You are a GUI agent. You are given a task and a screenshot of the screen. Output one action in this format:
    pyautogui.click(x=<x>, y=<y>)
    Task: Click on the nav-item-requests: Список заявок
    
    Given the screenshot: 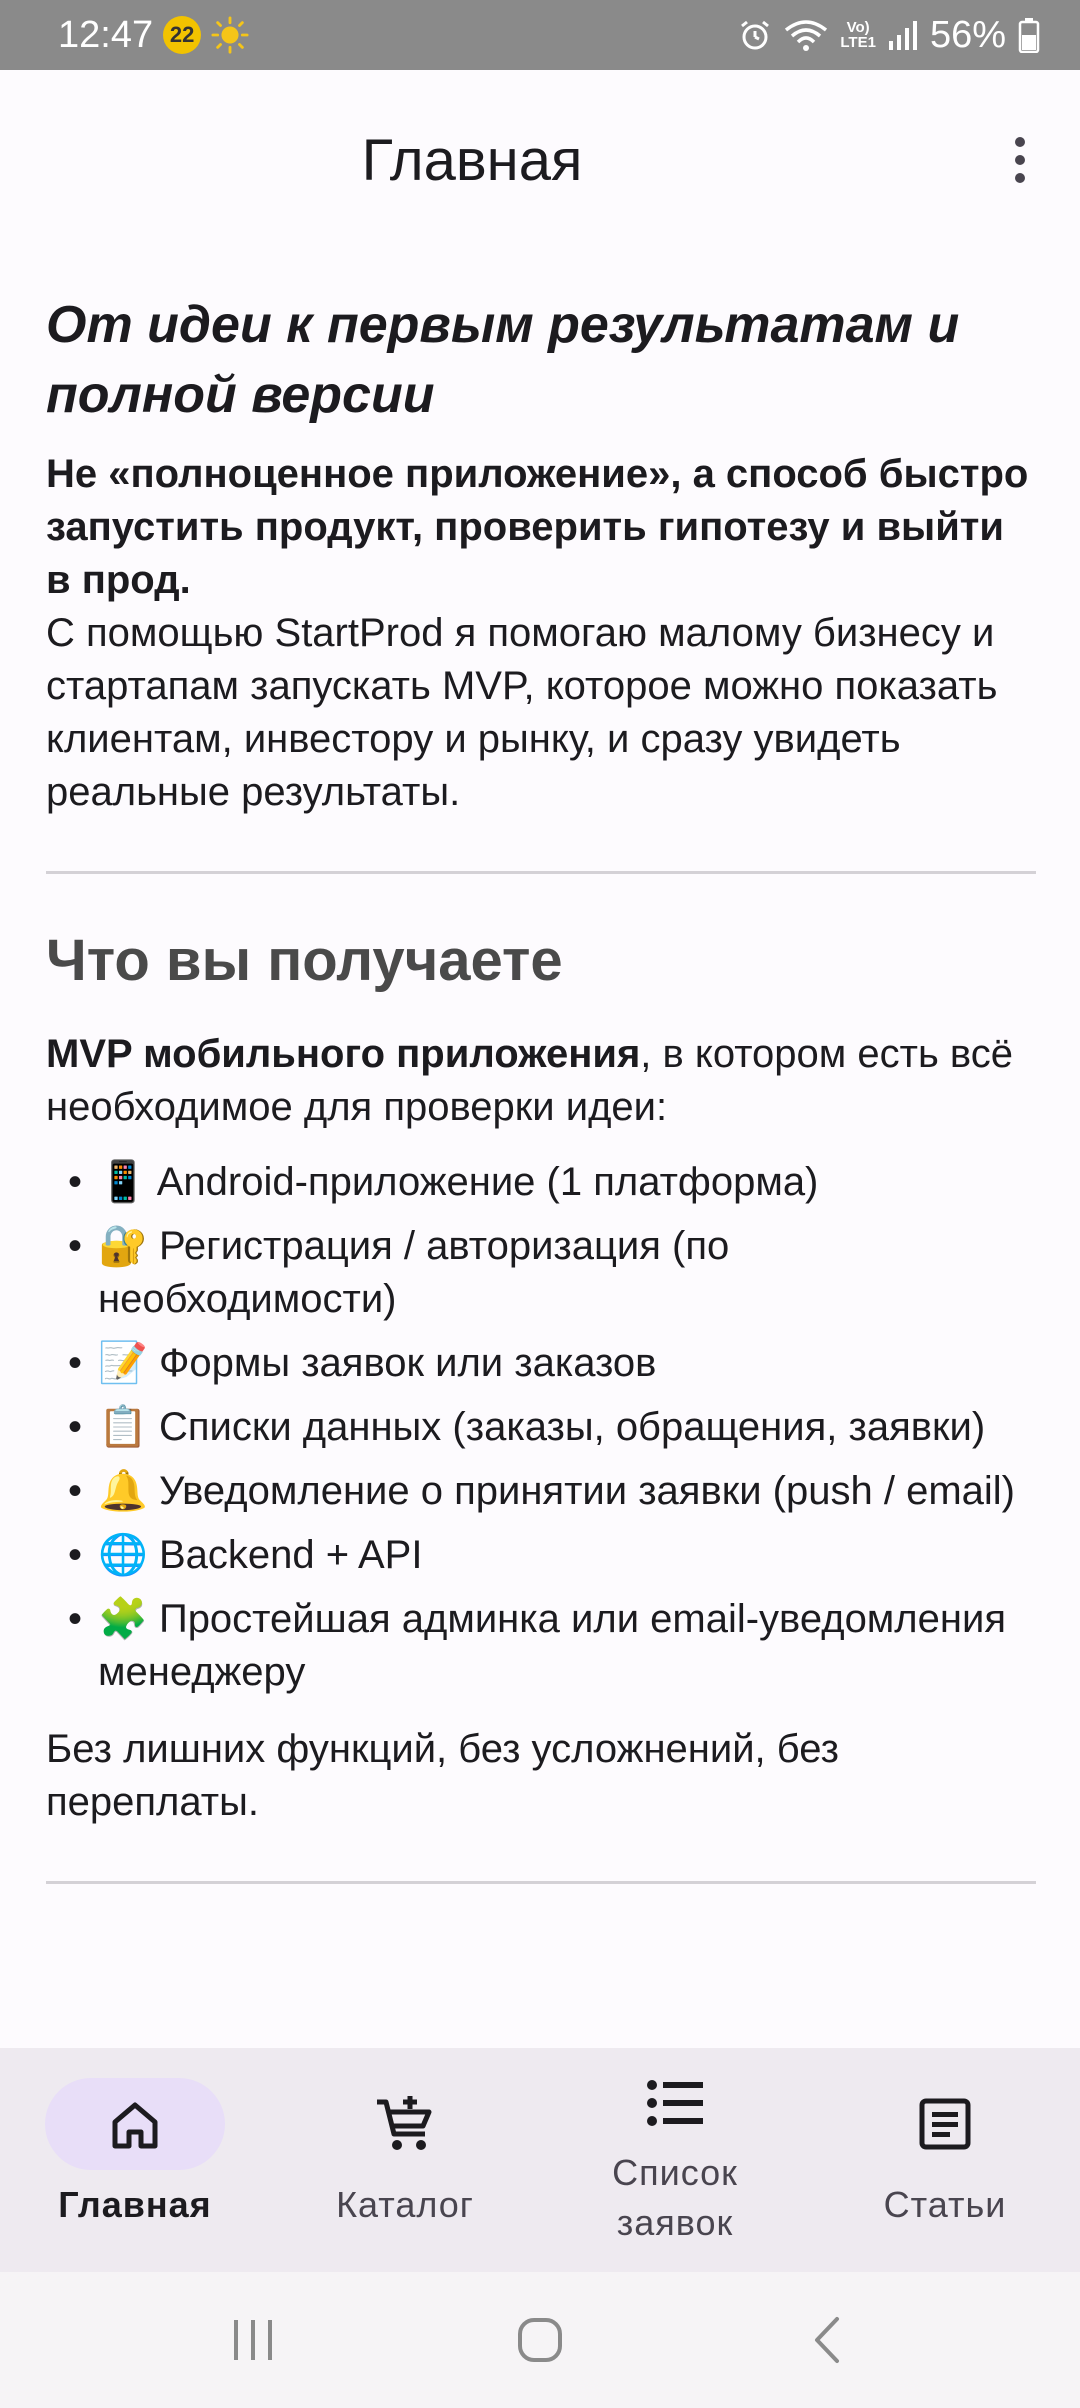 What is the action you would take?
    pyautogui.click(x=675, y=2160)
    